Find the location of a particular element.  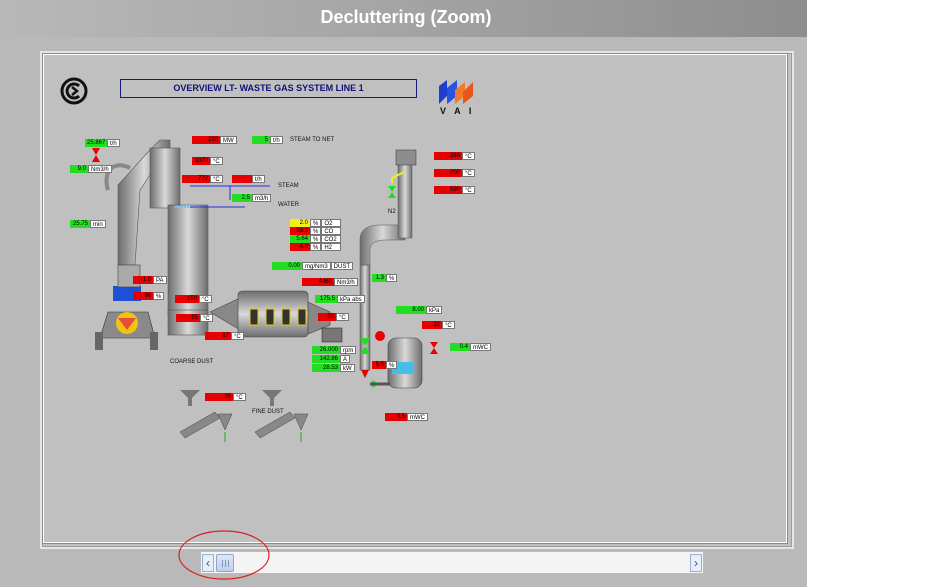

mwc1-tag: 0.4 mWC is located at coordinates (470, 347).